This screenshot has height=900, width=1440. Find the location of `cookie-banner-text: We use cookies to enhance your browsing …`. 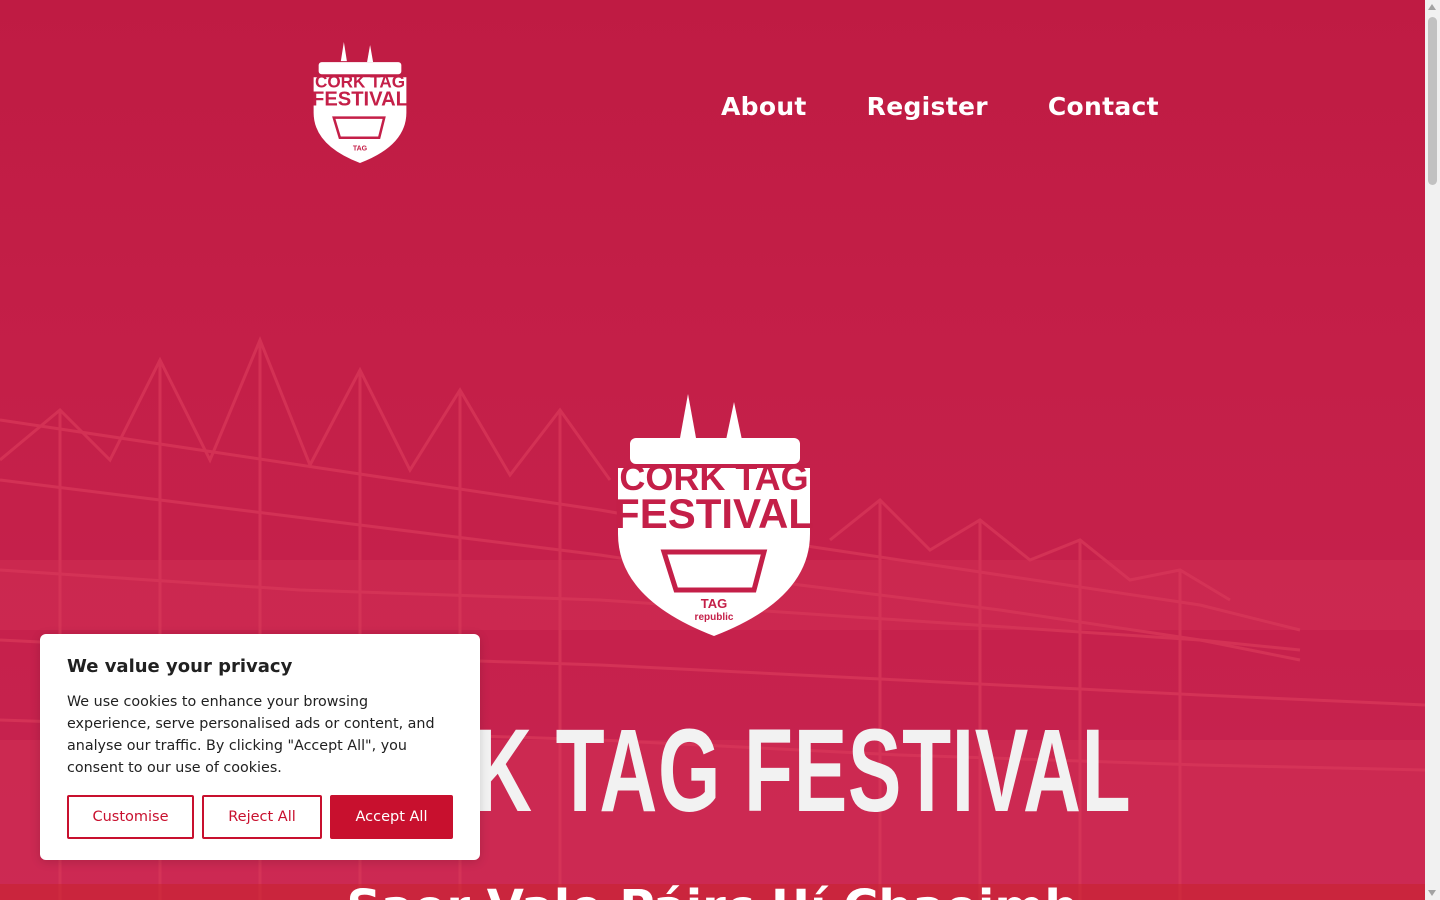

cookie-banner-text: We use cookies to enhance your browsing … is located at coordinates (251, 735).